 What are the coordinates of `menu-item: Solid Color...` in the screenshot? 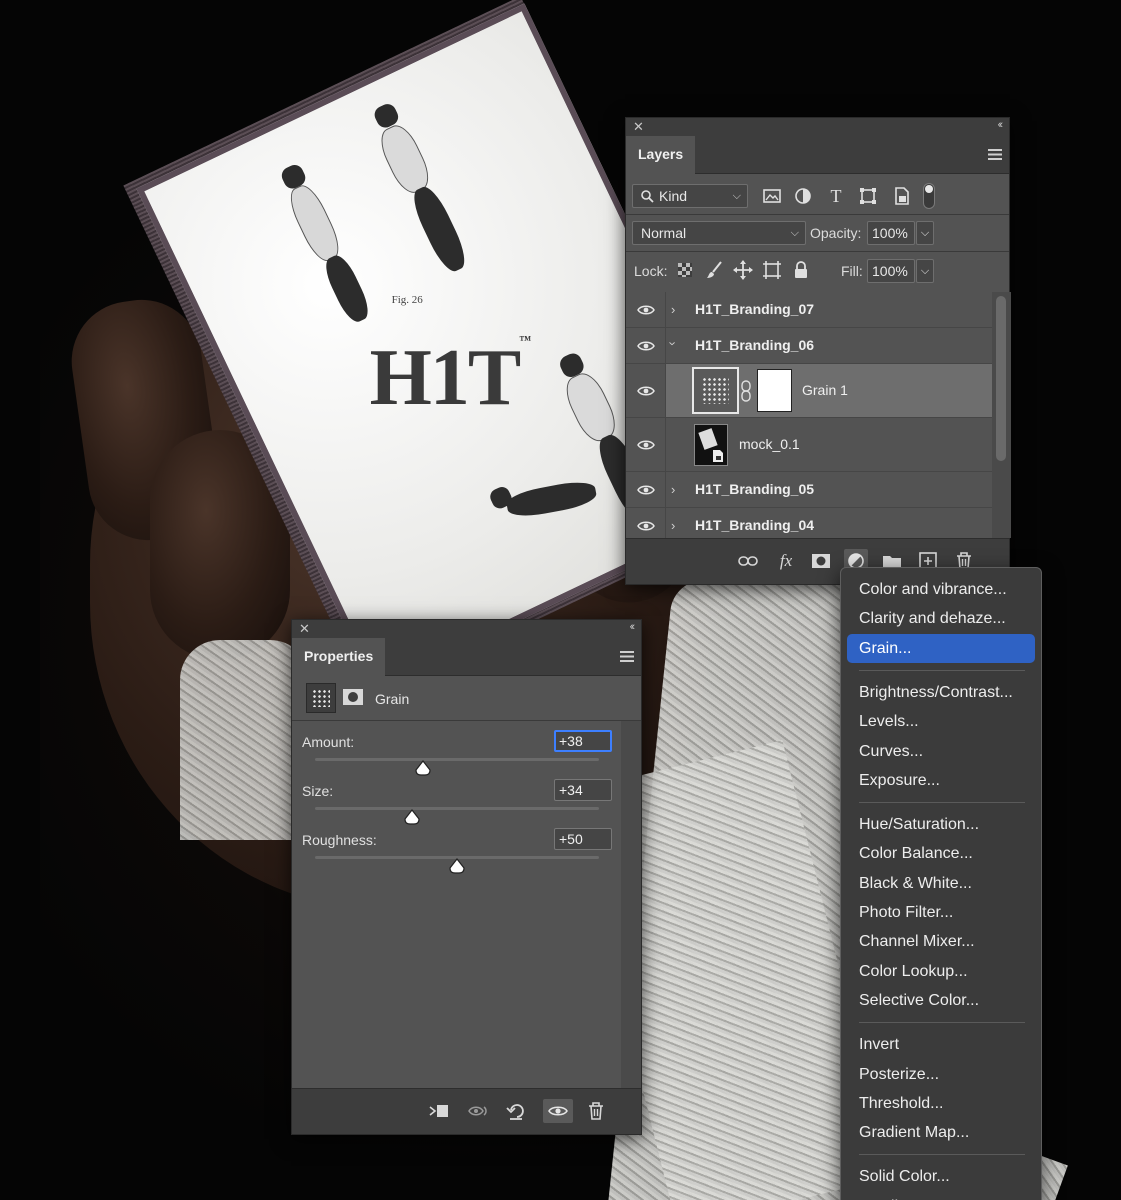 It's located at (941, 1176).